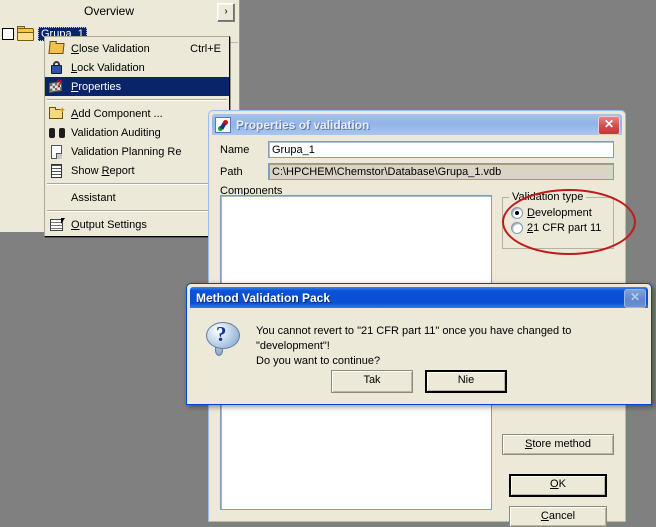 This screenshot has height=527, width=656. Describe the element at coordinates (466, 381) in the screenshot. I see `no-button: Nie` at that location.